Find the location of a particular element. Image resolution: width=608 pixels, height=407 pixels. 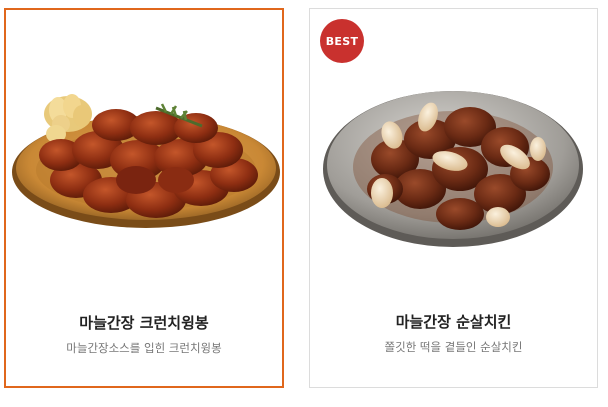

best-badge: BEST is located at coordinates (342, 41).